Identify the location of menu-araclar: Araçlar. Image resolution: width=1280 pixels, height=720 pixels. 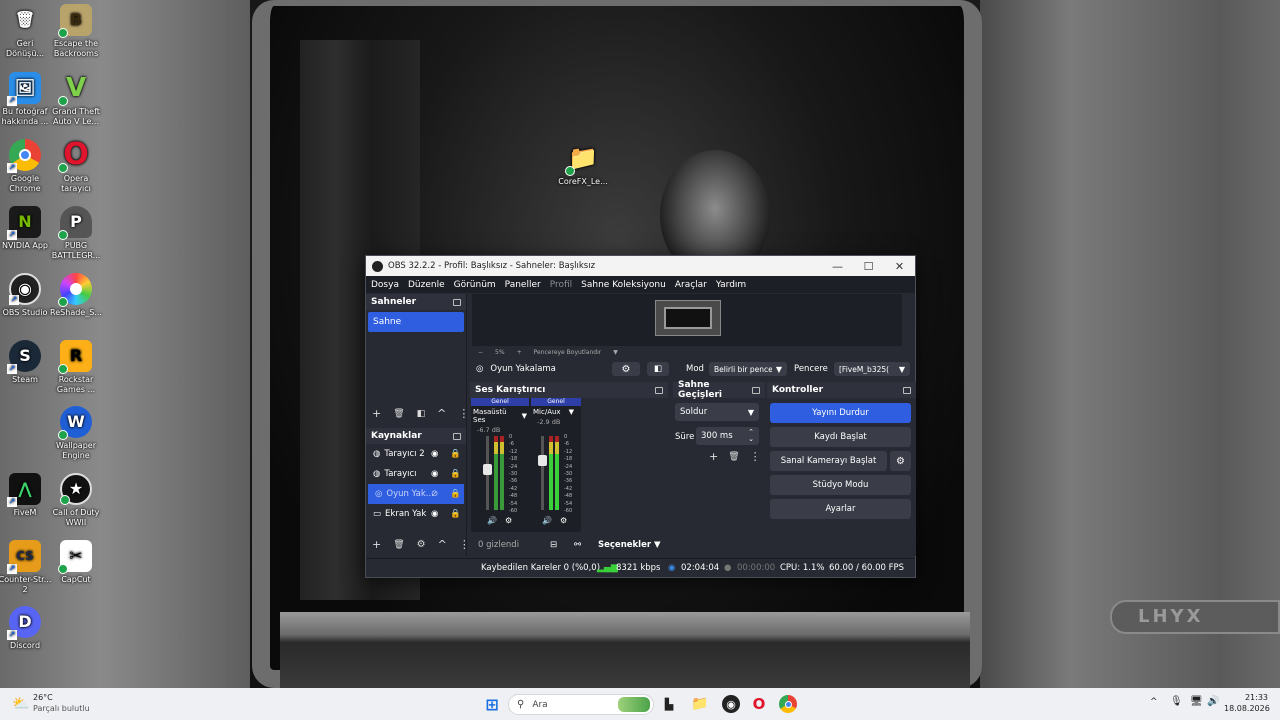
(691, 285).